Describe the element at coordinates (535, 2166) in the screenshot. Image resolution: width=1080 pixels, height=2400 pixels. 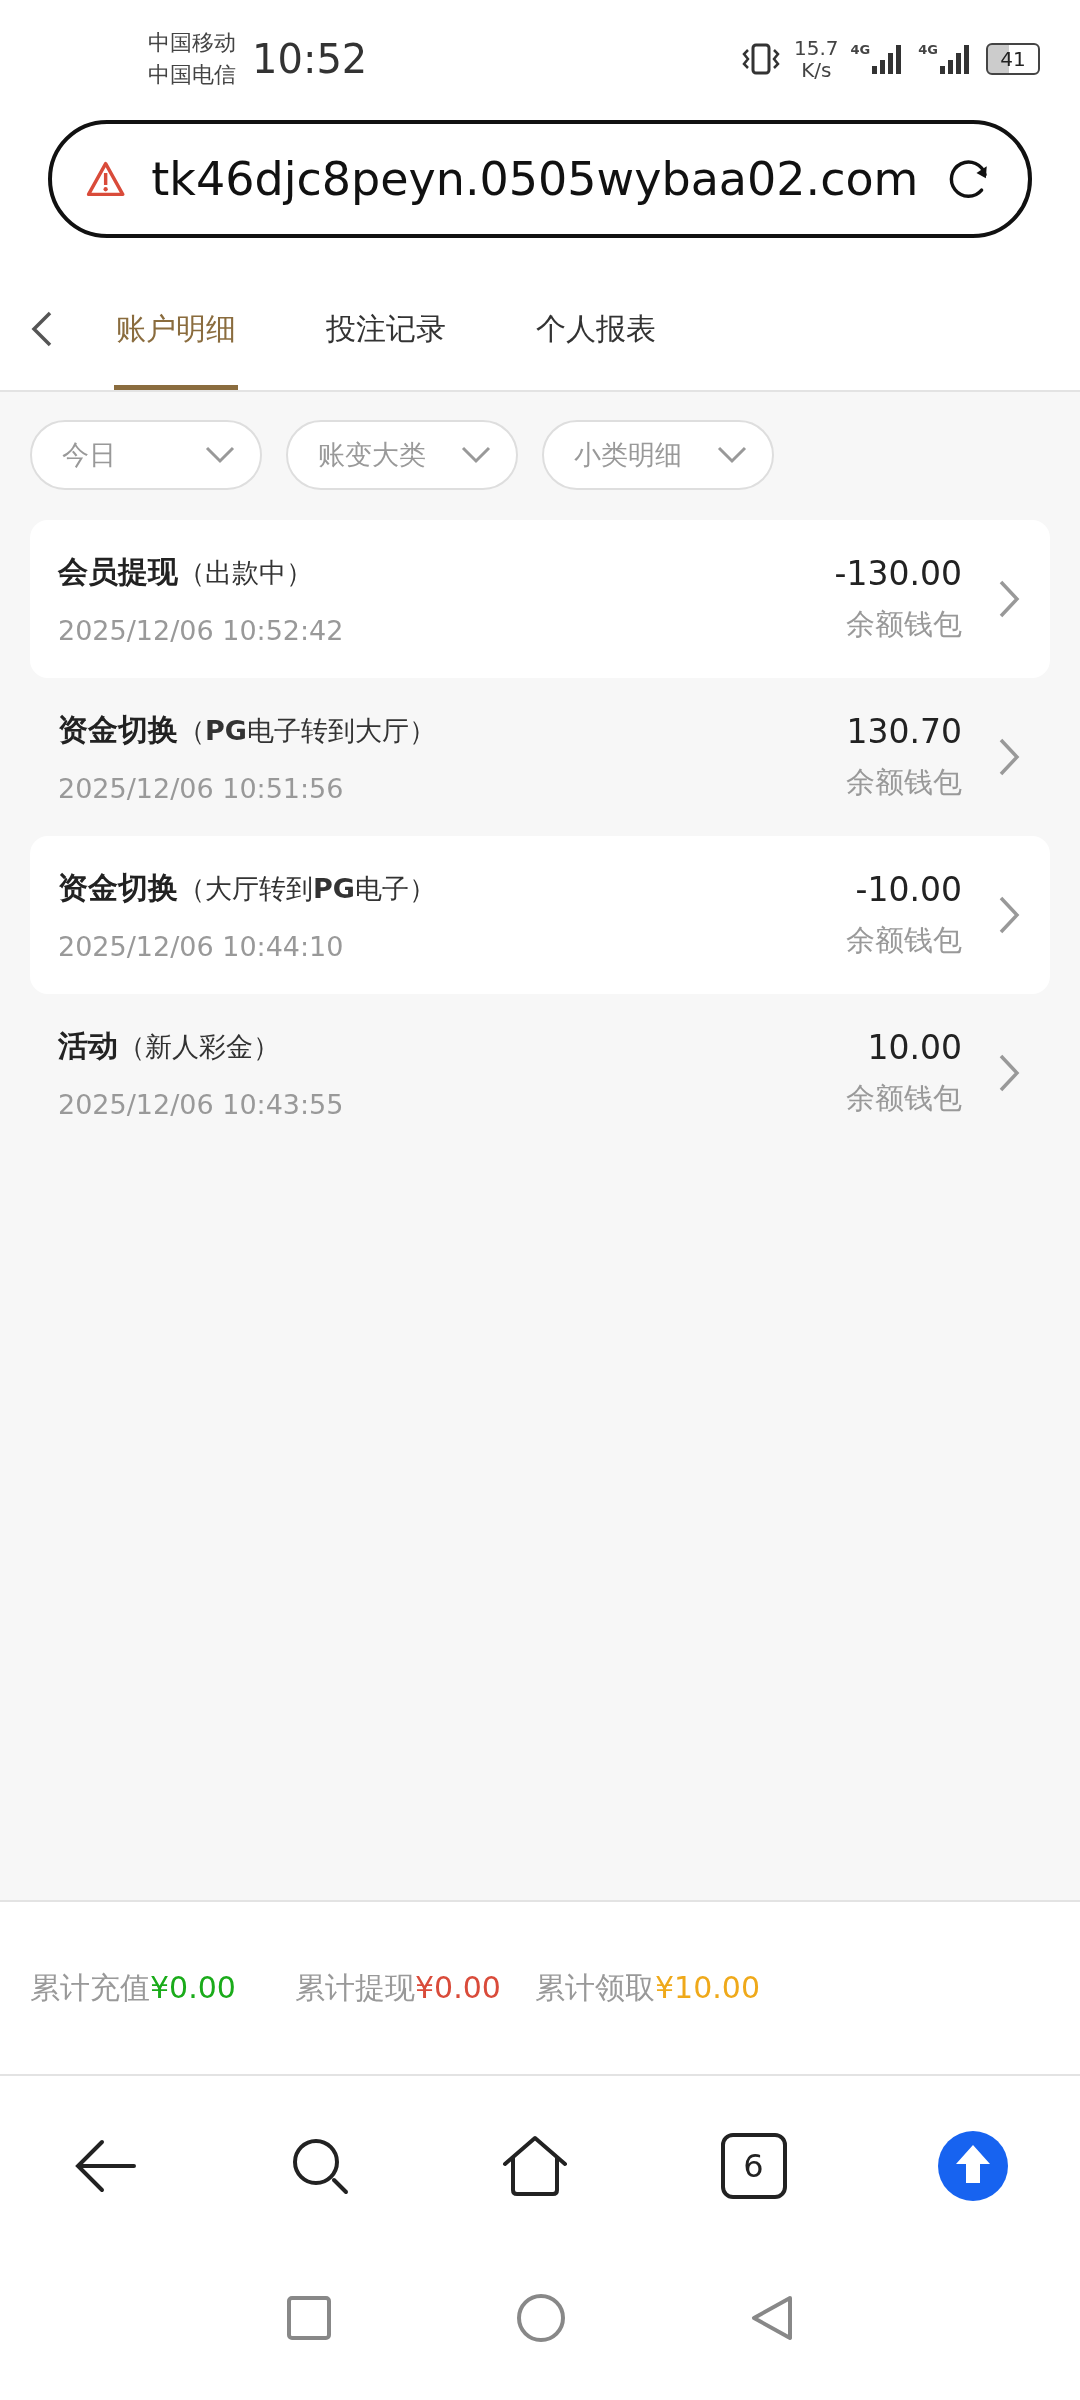
I see `home-icon` at that location.